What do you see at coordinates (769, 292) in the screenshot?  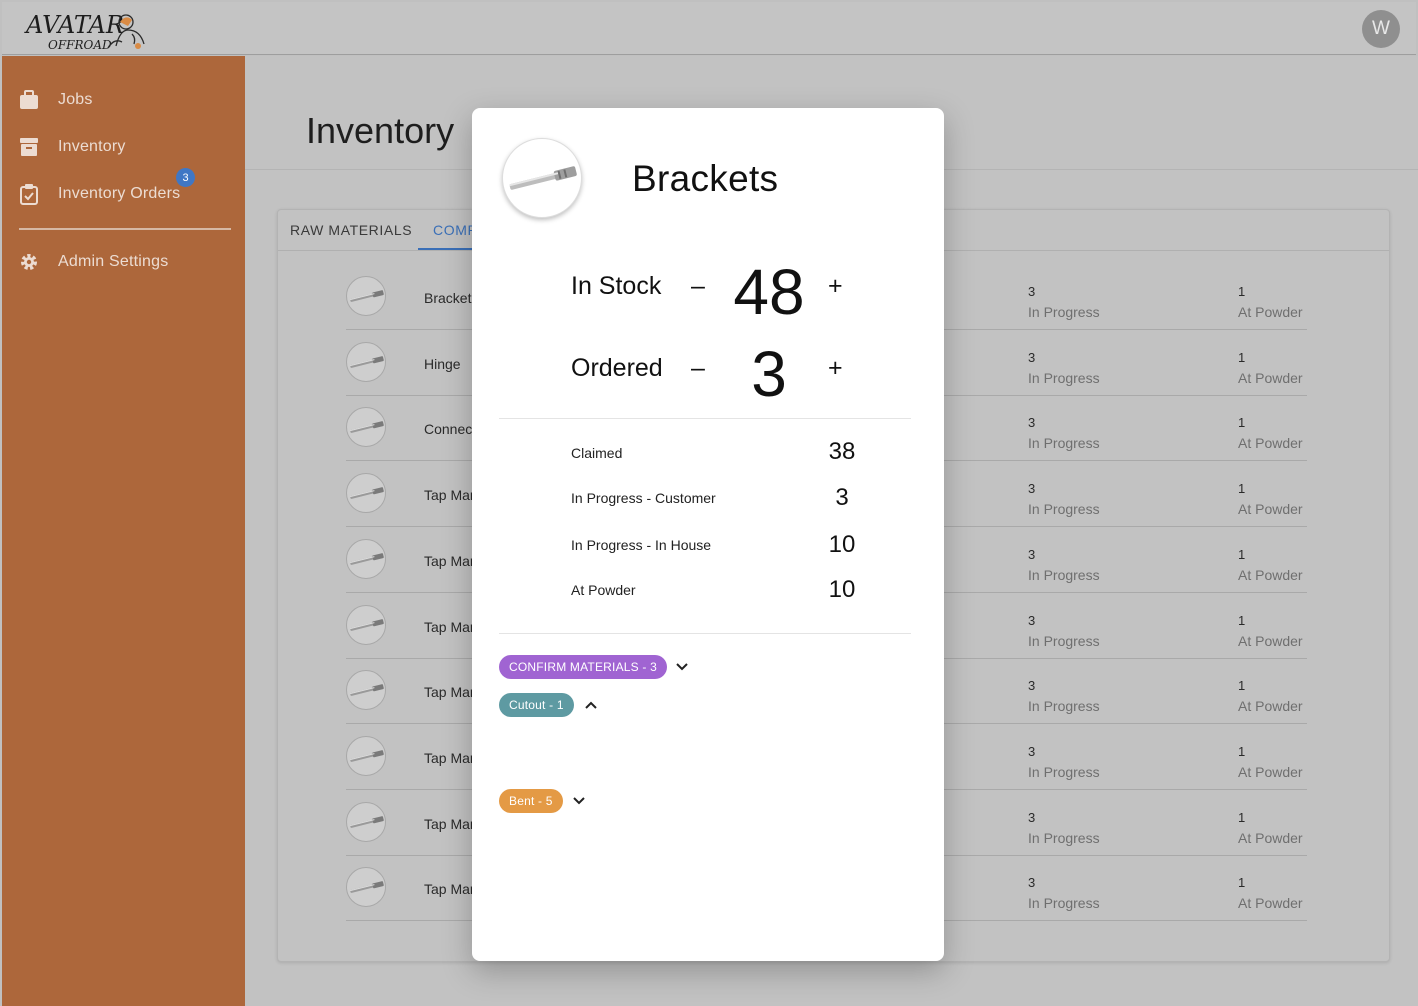 I see `in-stock-value: 48` at bounding box center [769, 292].